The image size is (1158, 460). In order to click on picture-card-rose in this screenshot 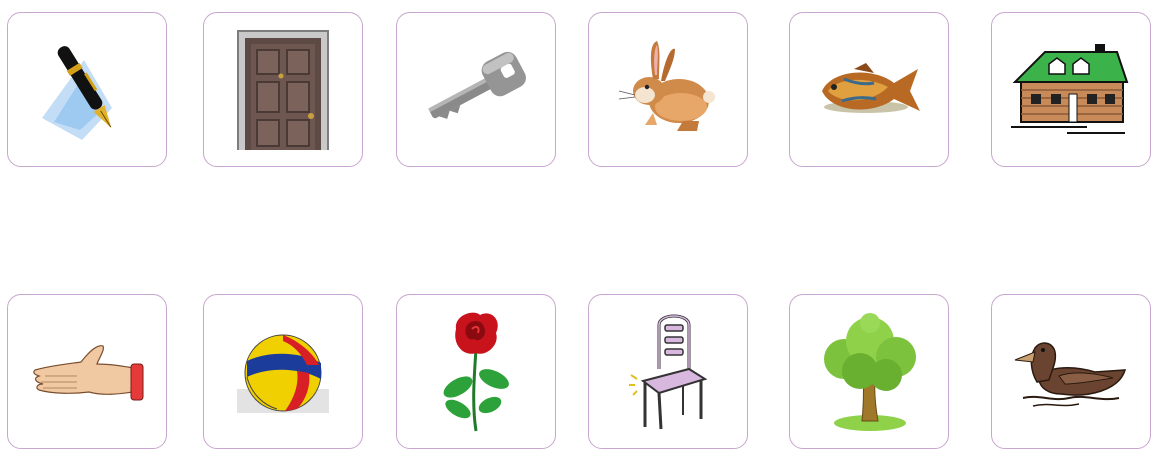, I will do `click(476, 371)`.